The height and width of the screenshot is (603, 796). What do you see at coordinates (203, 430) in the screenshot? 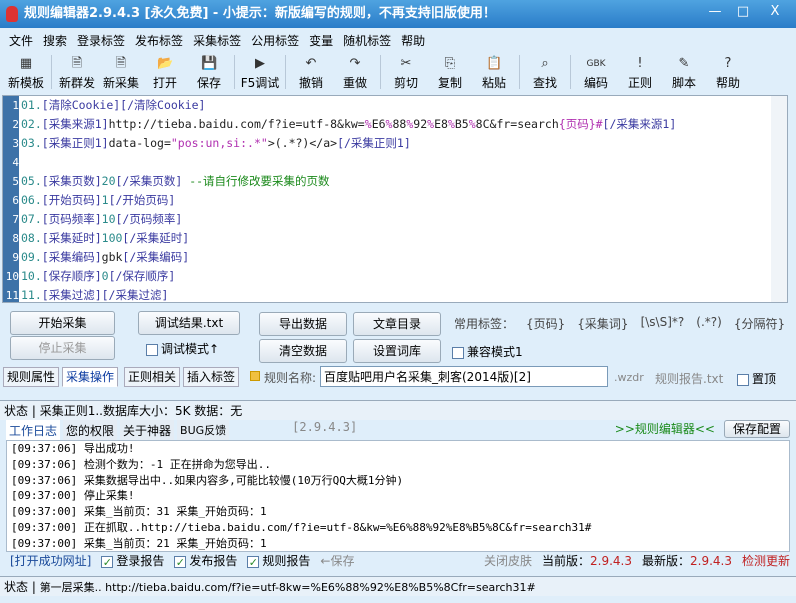
I see `tab-bug-feedback: BUG反馈` at bounding box center [203, 430].